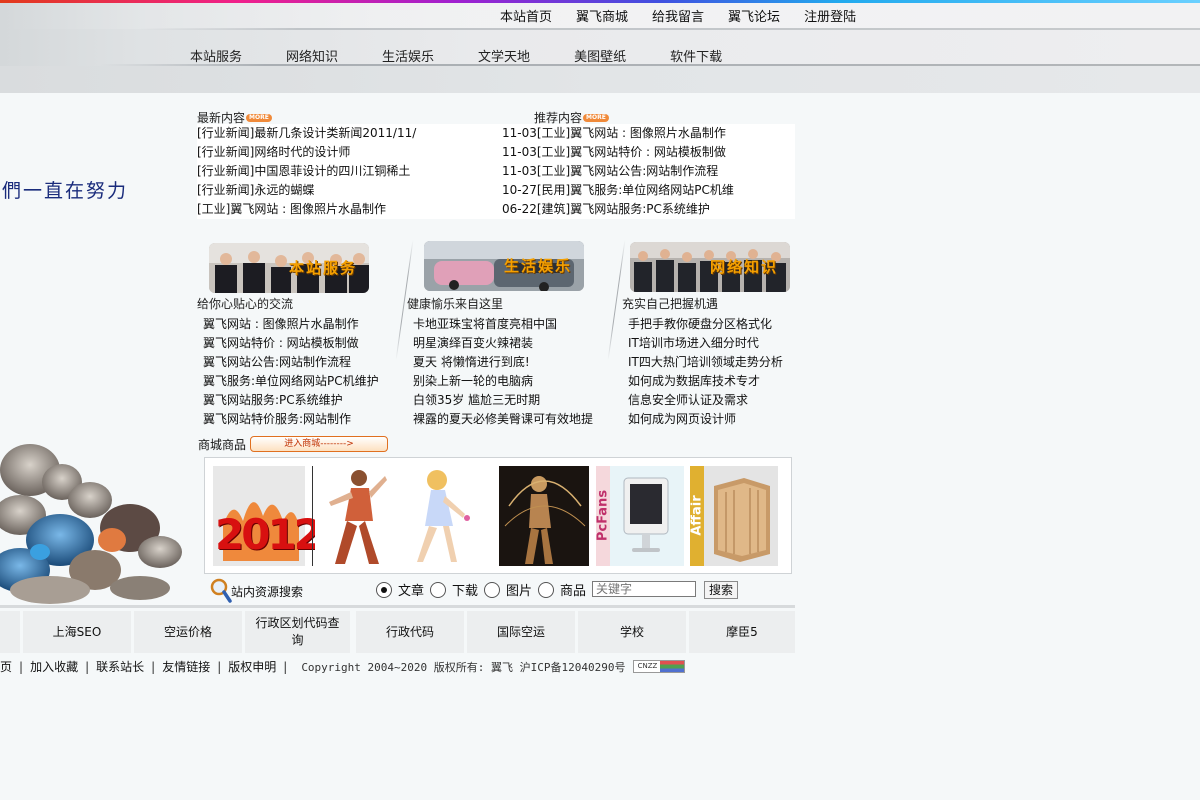 The image size is (1200, 800). I want to click on main-nav-services: 本站服务, so click(216, 55).